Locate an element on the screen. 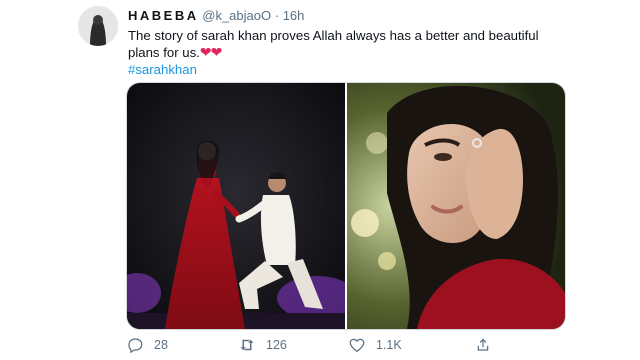  hashtag-link: #sarahkhan is located at coordinates (348, 69).